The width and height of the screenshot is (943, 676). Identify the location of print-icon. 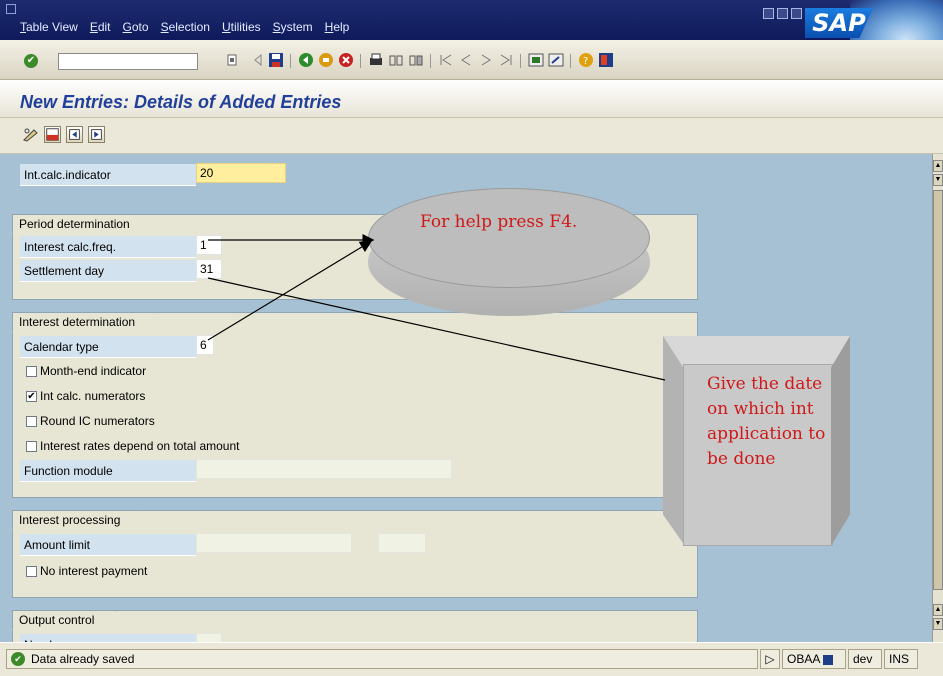
(376, 60).